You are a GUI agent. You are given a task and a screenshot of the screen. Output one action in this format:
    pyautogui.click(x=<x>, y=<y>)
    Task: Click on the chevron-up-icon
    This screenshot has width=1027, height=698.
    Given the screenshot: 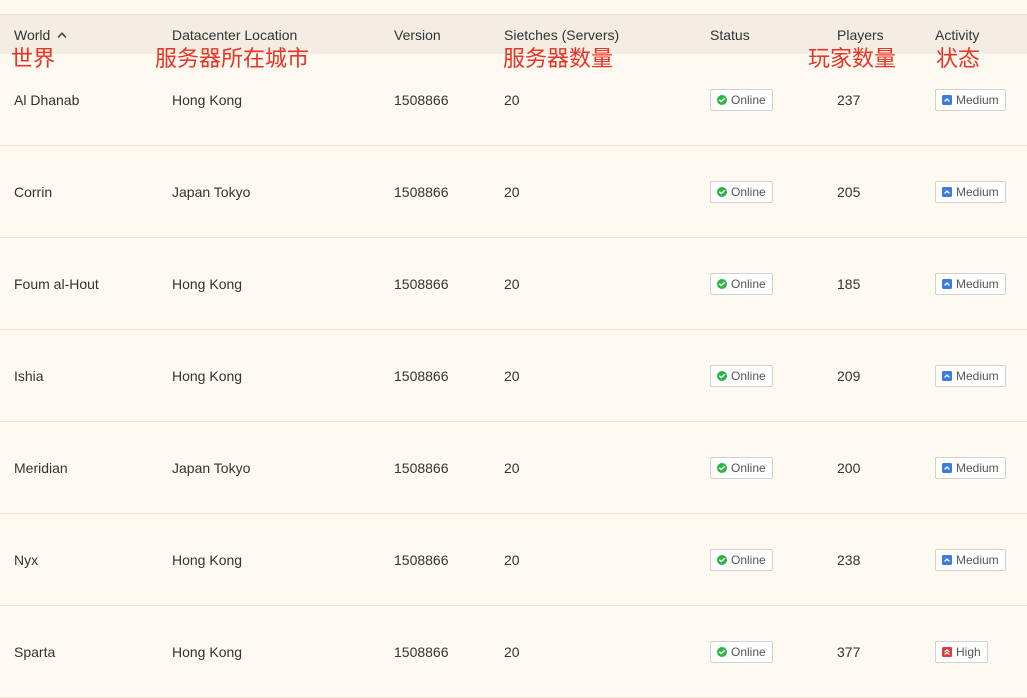 What is the action you would take?
    pyautogui.click(x=62, y=35)
    